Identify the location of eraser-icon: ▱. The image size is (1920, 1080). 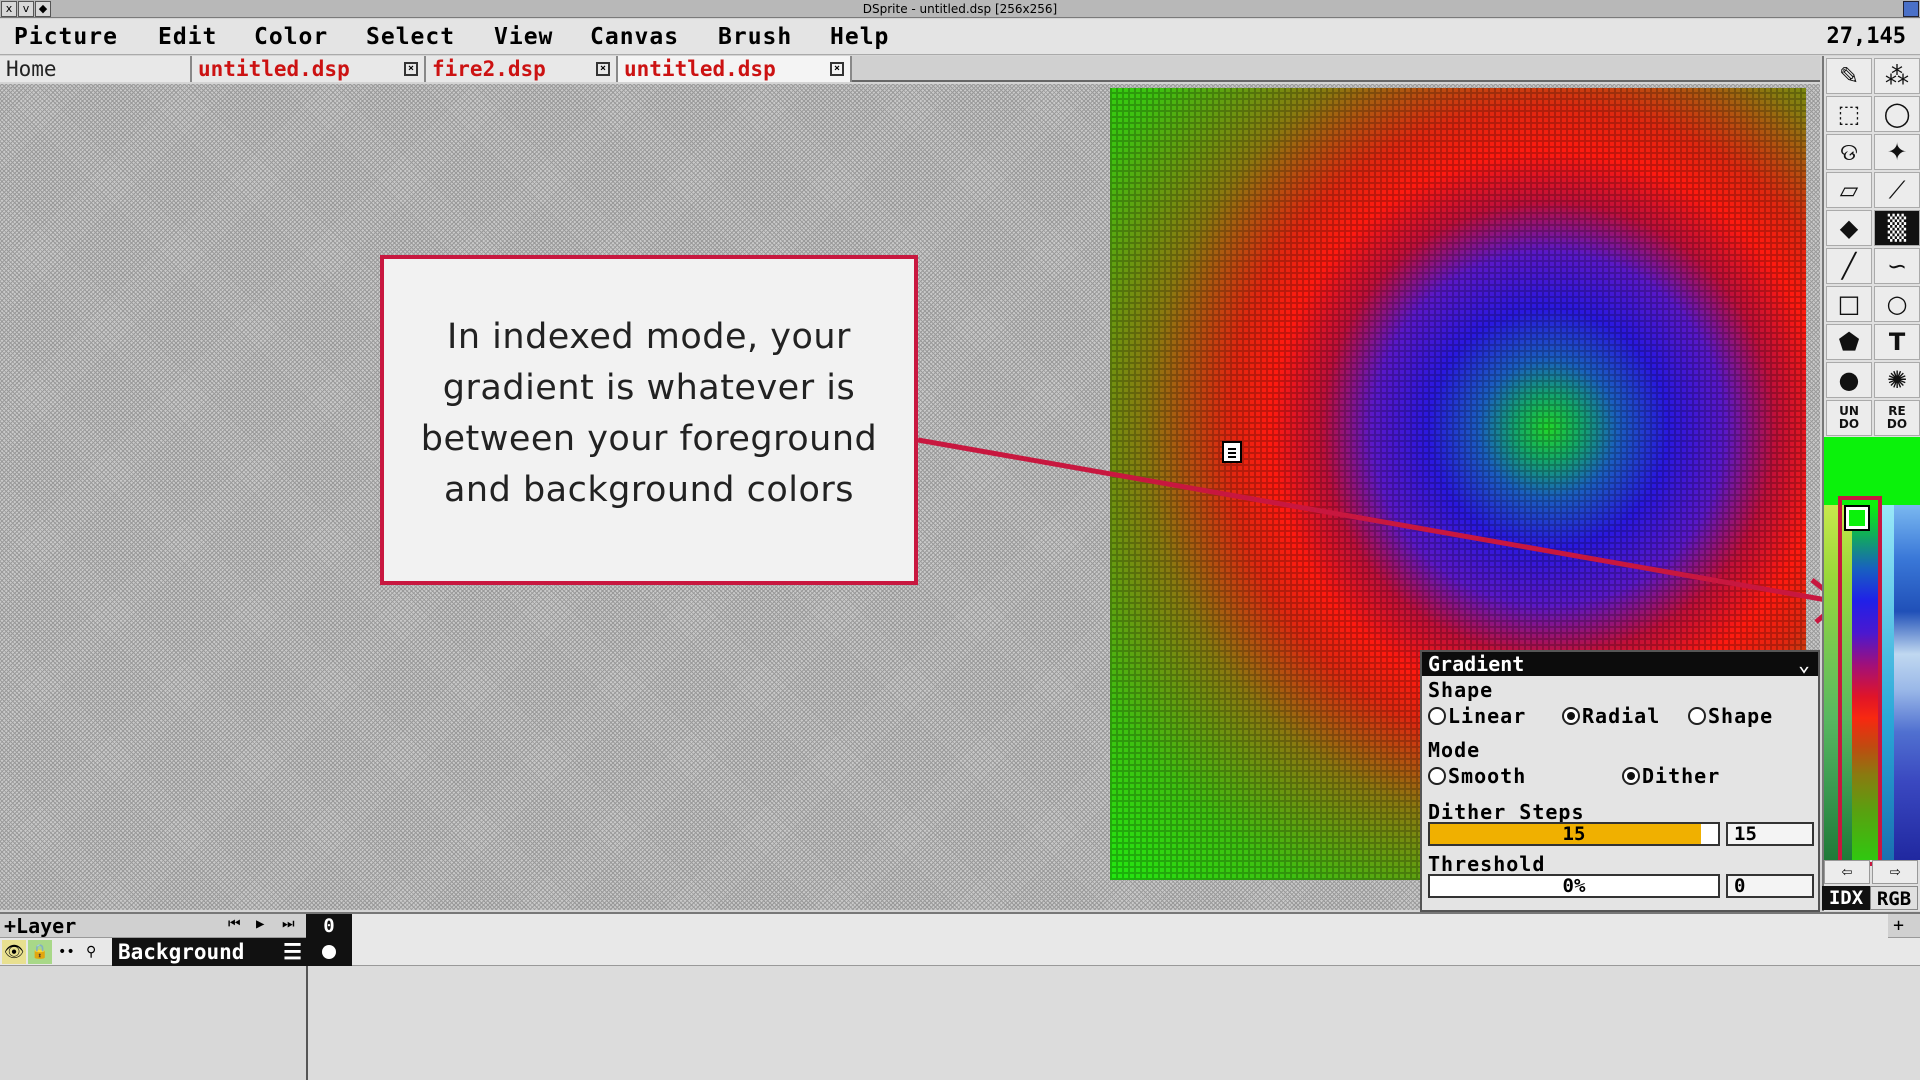
(1849, 190).